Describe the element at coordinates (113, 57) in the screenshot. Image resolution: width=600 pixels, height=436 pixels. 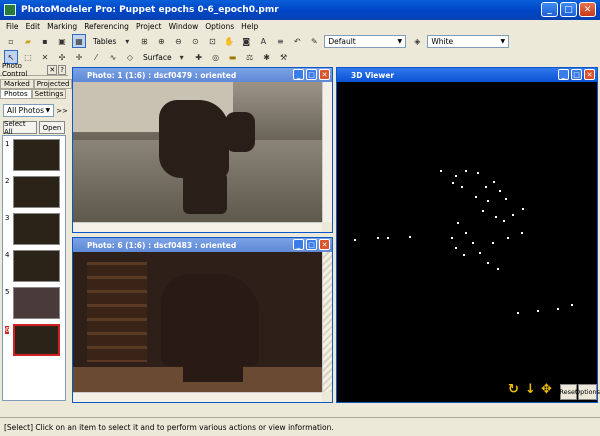
I see `curve-tool-icon: ∿` at that location.